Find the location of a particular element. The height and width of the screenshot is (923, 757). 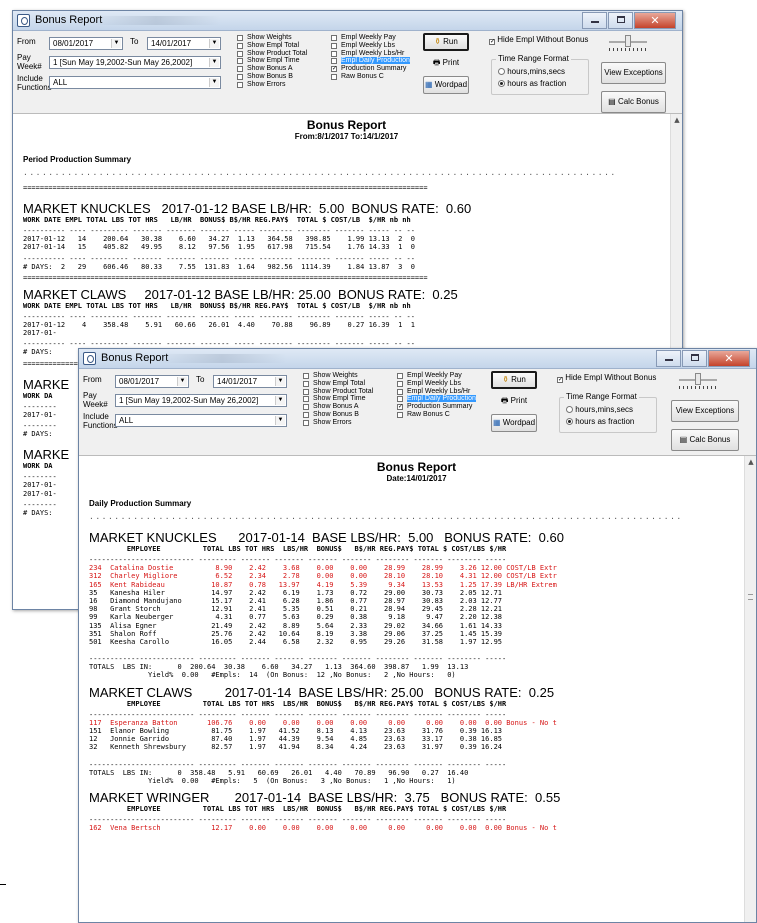

option-checkbox-label: Empl Daily Production is located at coordinates (441, 399).